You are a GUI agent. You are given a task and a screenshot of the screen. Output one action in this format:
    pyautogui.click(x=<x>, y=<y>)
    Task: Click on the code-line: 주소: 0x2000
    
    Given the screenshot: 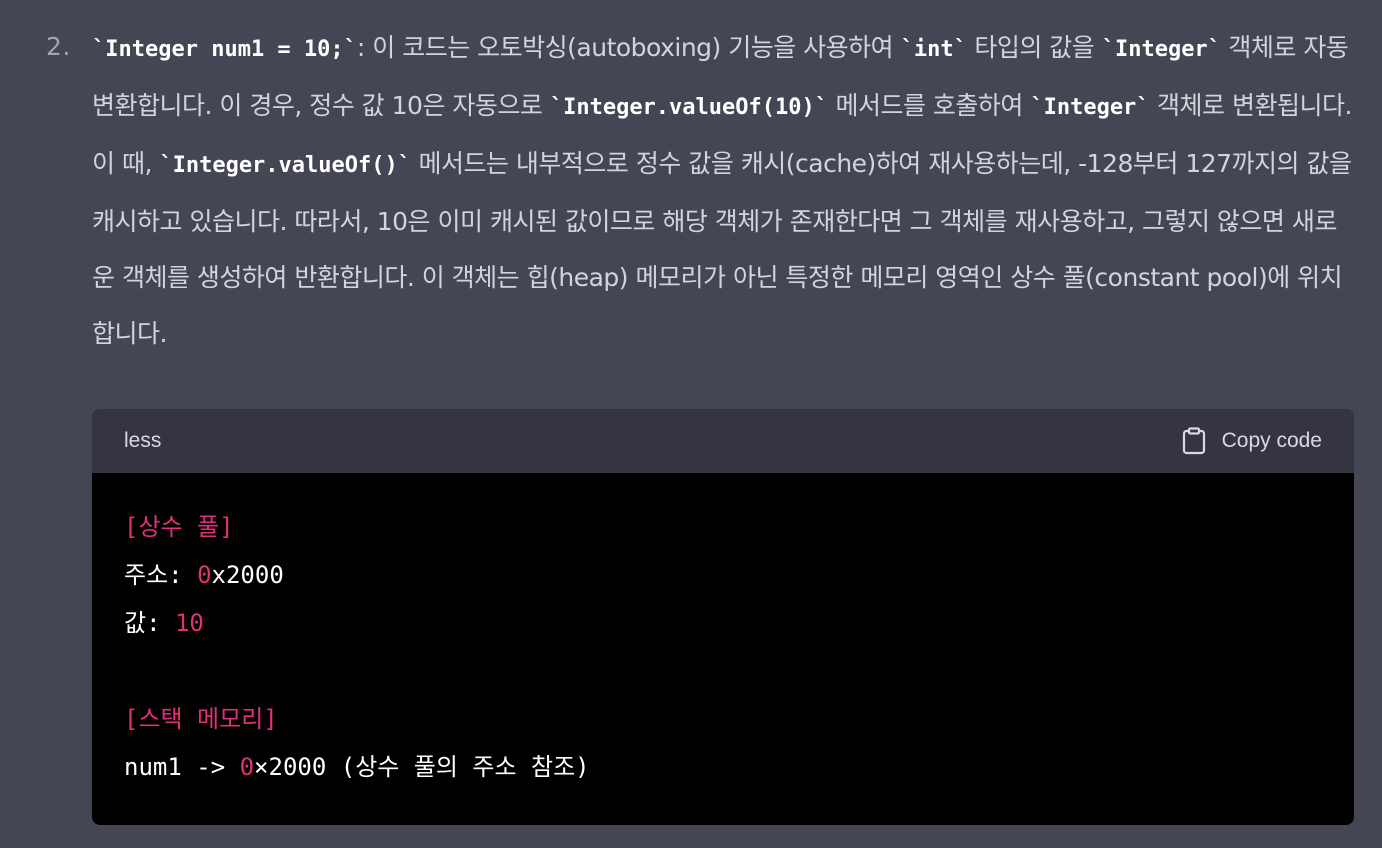 What is the action you would take?
    pyautogui.click(x=723, y=575)
    